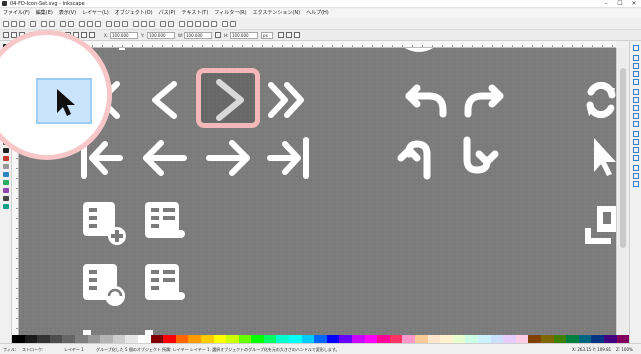 The image size is (641, 354). What do you see at coordinates (163, 24) in the screenshot?
I see `group-icon` at bounding box center [163, 24].